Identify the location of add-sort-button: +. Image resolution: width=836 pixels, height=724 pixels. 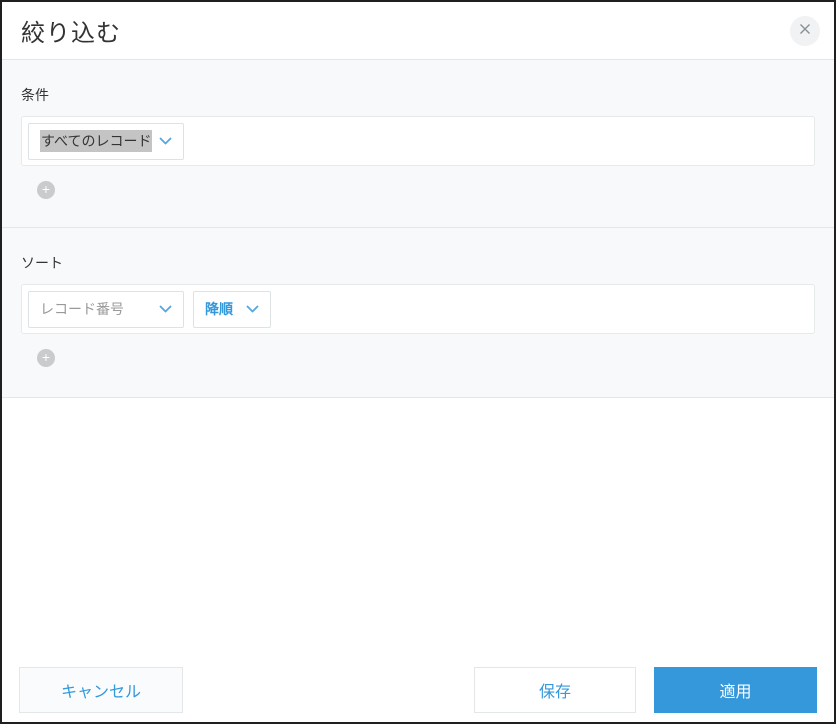
(46, 358).